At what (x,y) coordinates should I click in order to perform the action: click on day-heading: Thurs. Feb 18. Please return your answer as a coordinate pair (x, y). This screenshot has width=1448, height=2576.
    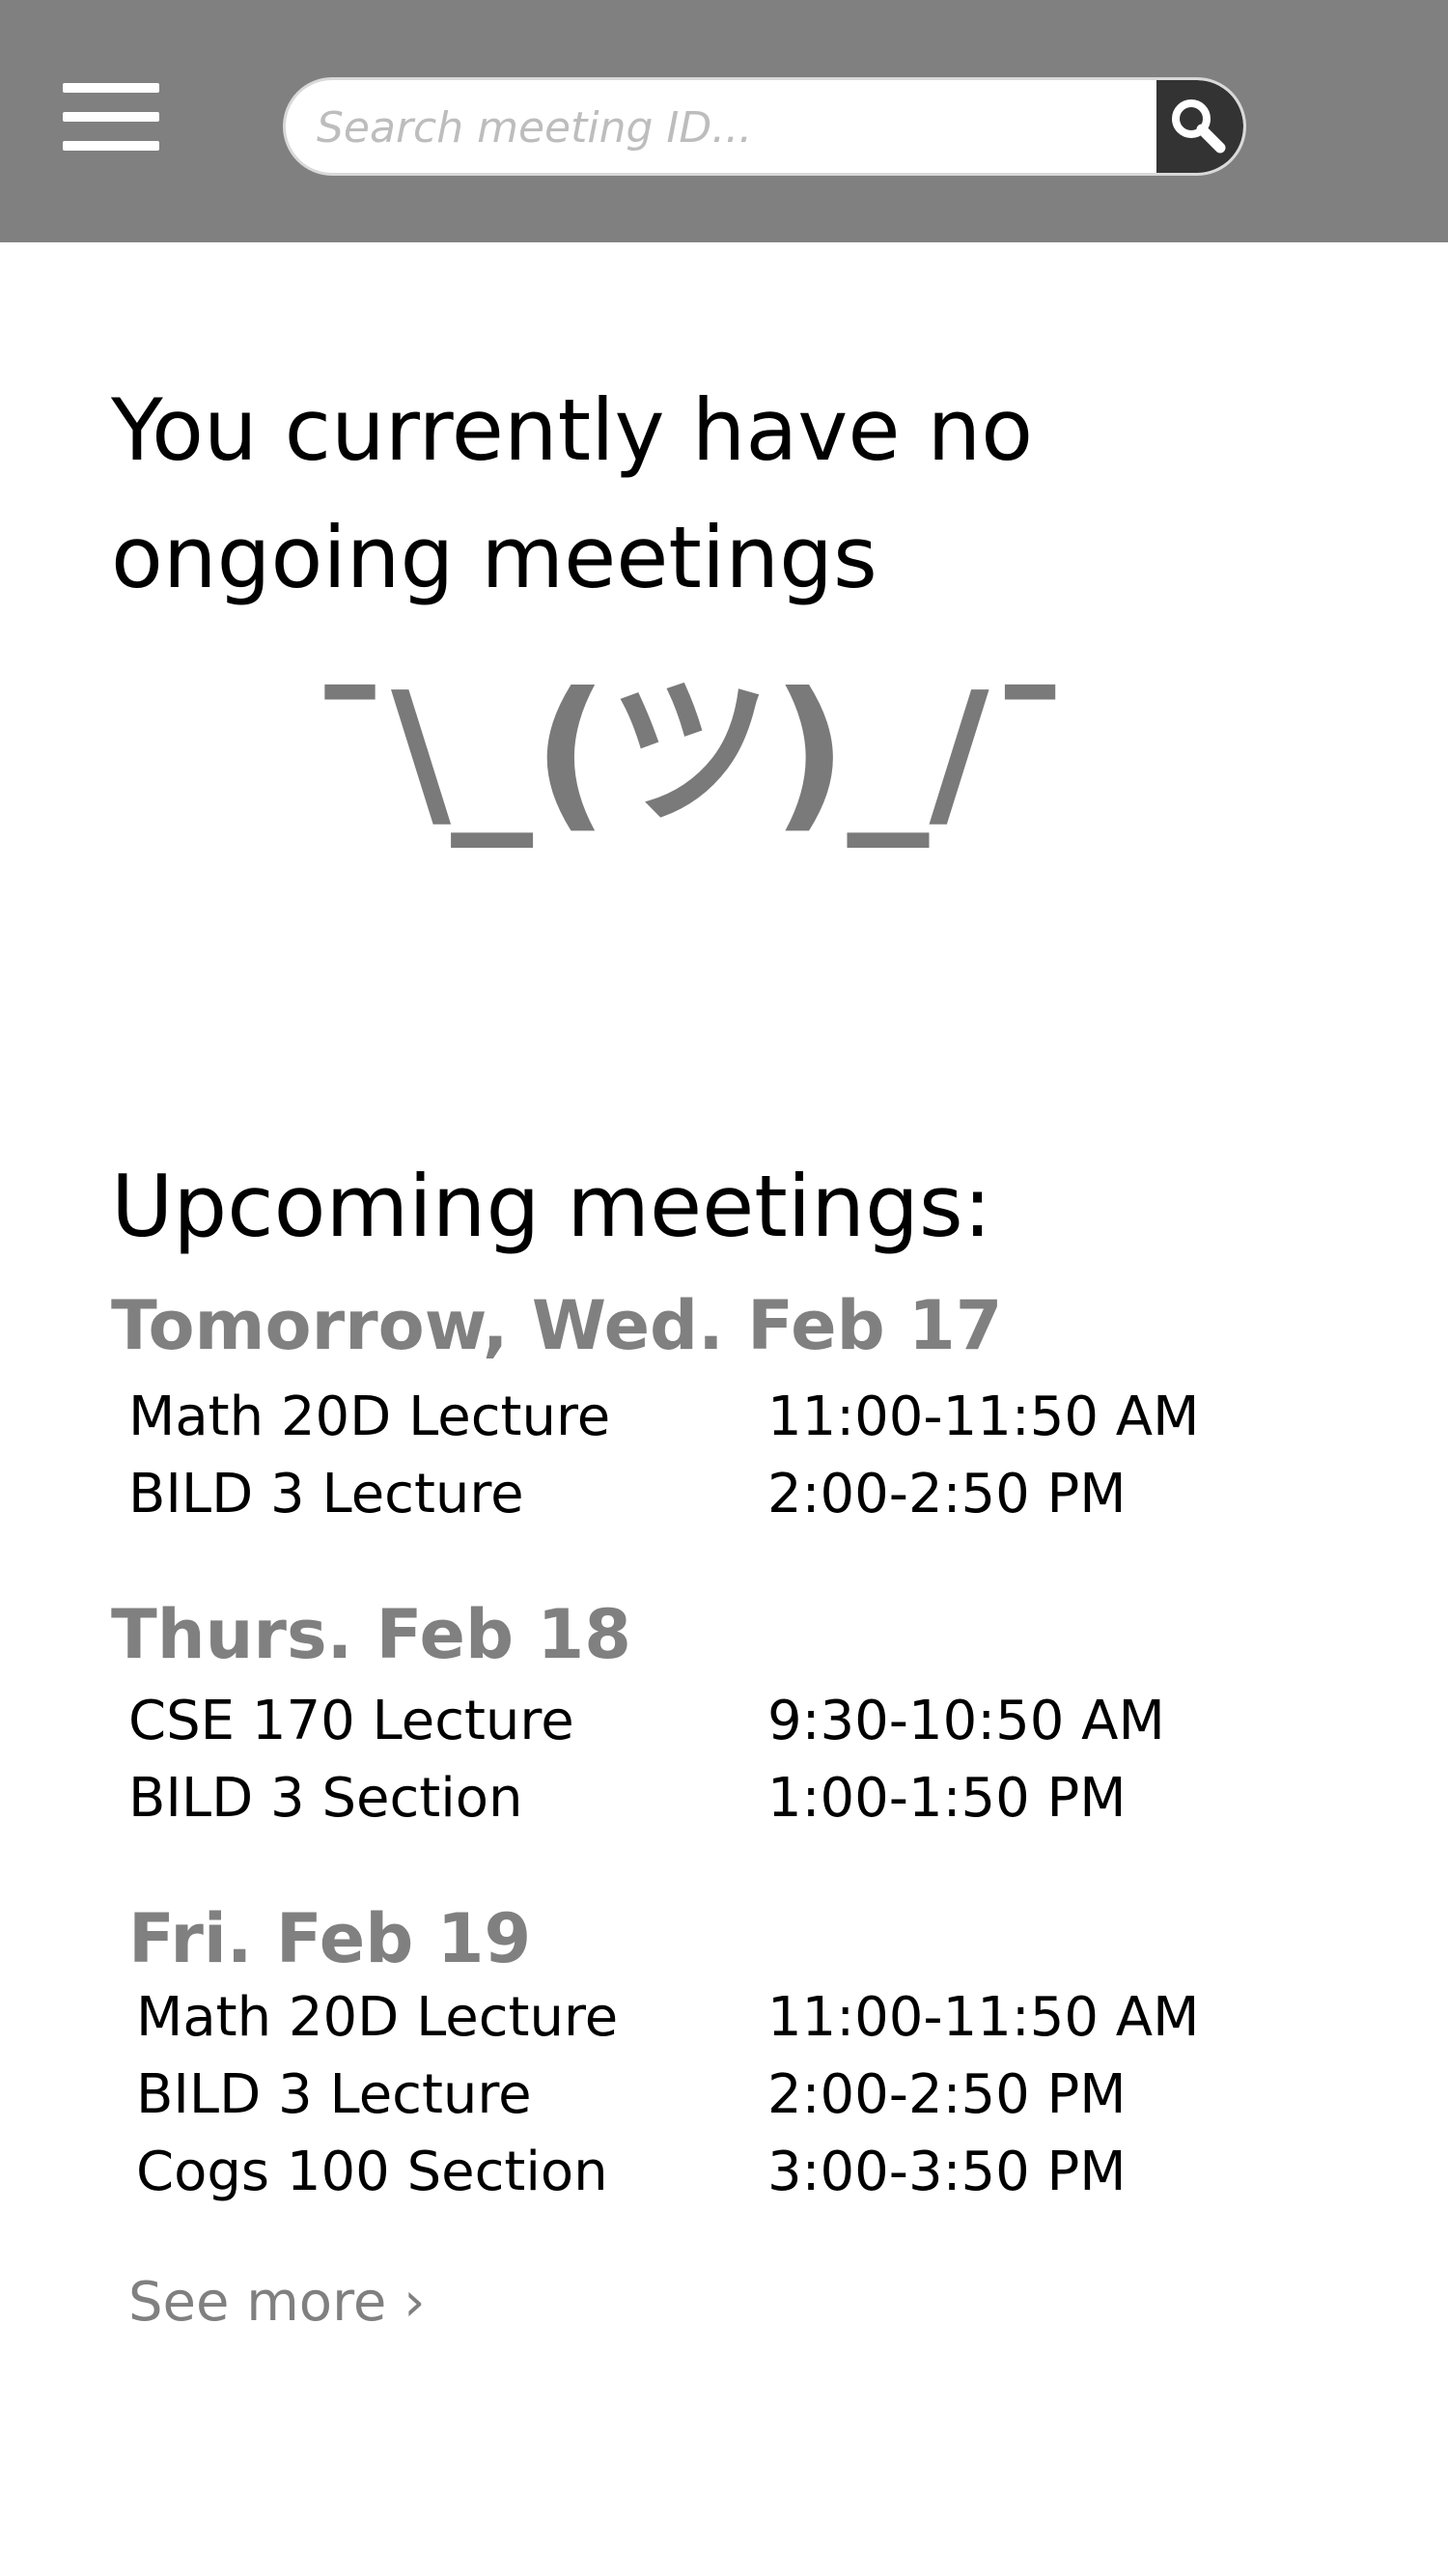
    Looking at the image, I should click on (371, 1635).